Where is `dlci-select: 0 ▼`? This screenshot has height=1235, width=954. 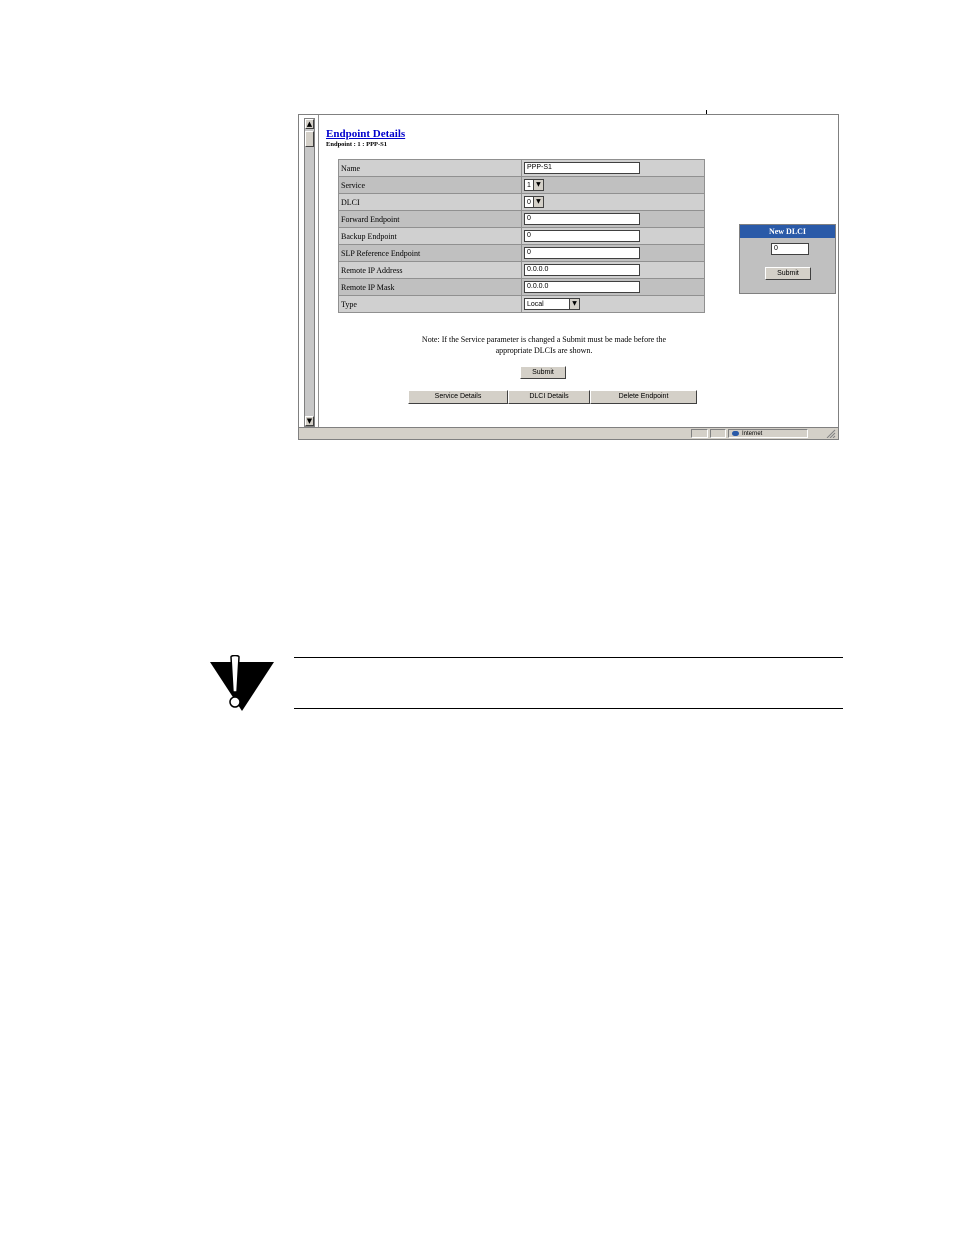 dlci-select: 0 ▼ is located at coordinates (534, 202).